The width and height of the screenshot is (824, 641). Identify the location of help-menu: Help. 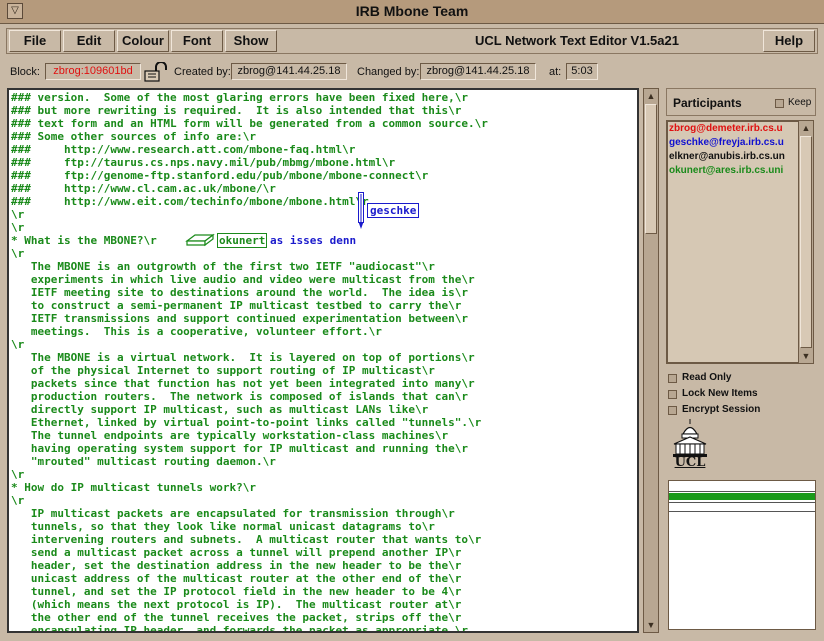
(789, 41).